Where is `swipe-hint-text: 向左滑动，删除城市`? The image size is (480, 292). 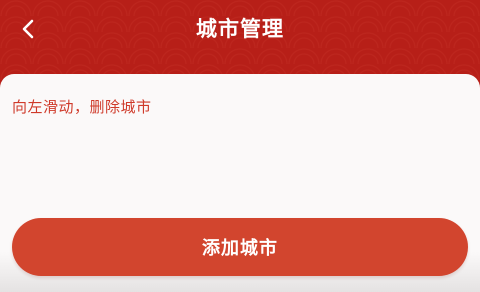
swipe-hint-text: 向左滑动，删除城市 is located at coordinates (82, 107).